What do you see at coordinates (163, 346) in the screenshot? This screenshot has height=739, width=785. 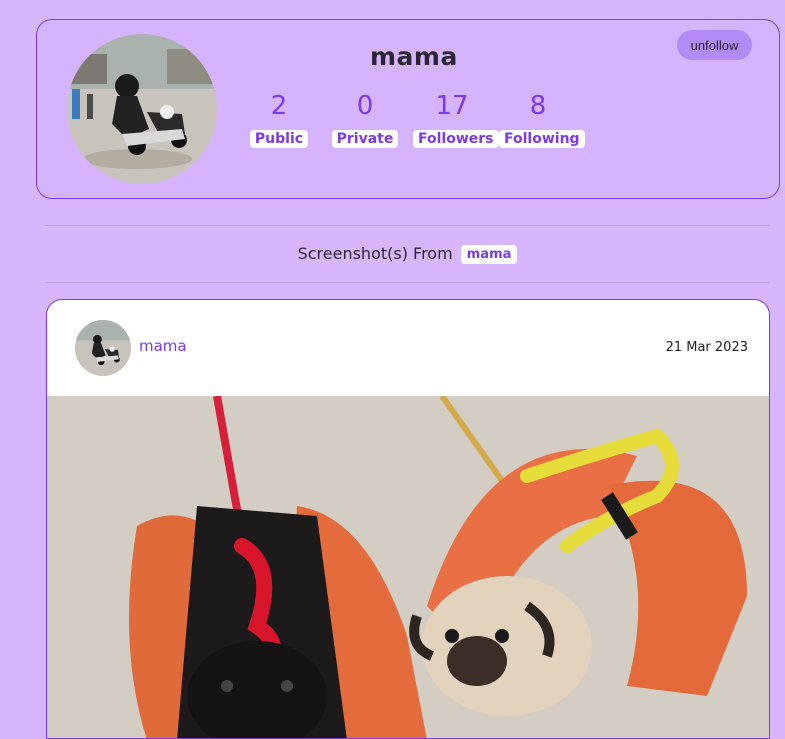 I see `post-author-name: mama` at bounding box center [163, 346].